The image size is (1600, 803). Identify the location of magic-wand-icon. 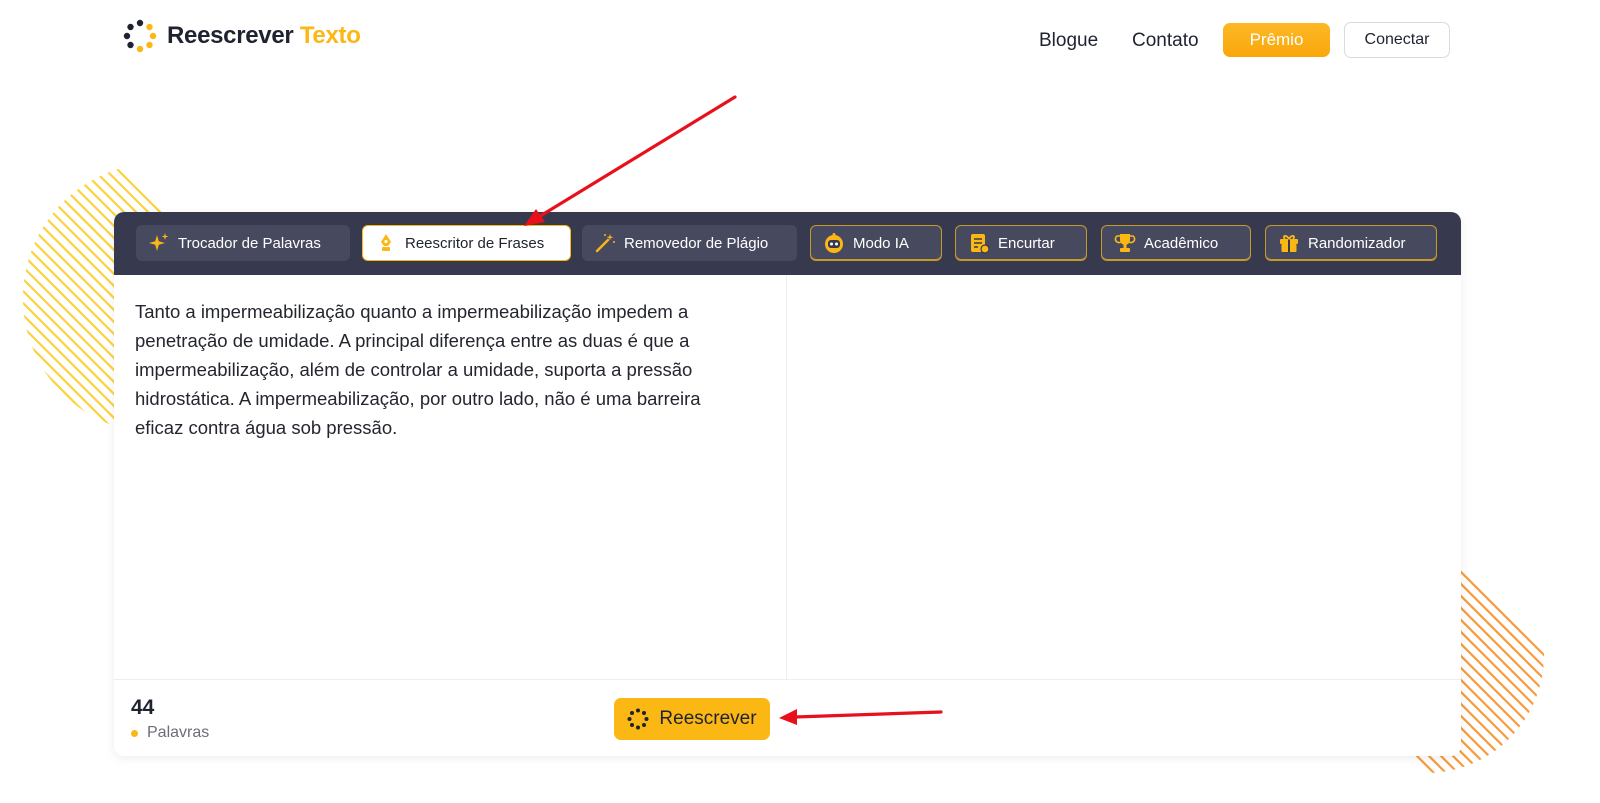
(605, 243).